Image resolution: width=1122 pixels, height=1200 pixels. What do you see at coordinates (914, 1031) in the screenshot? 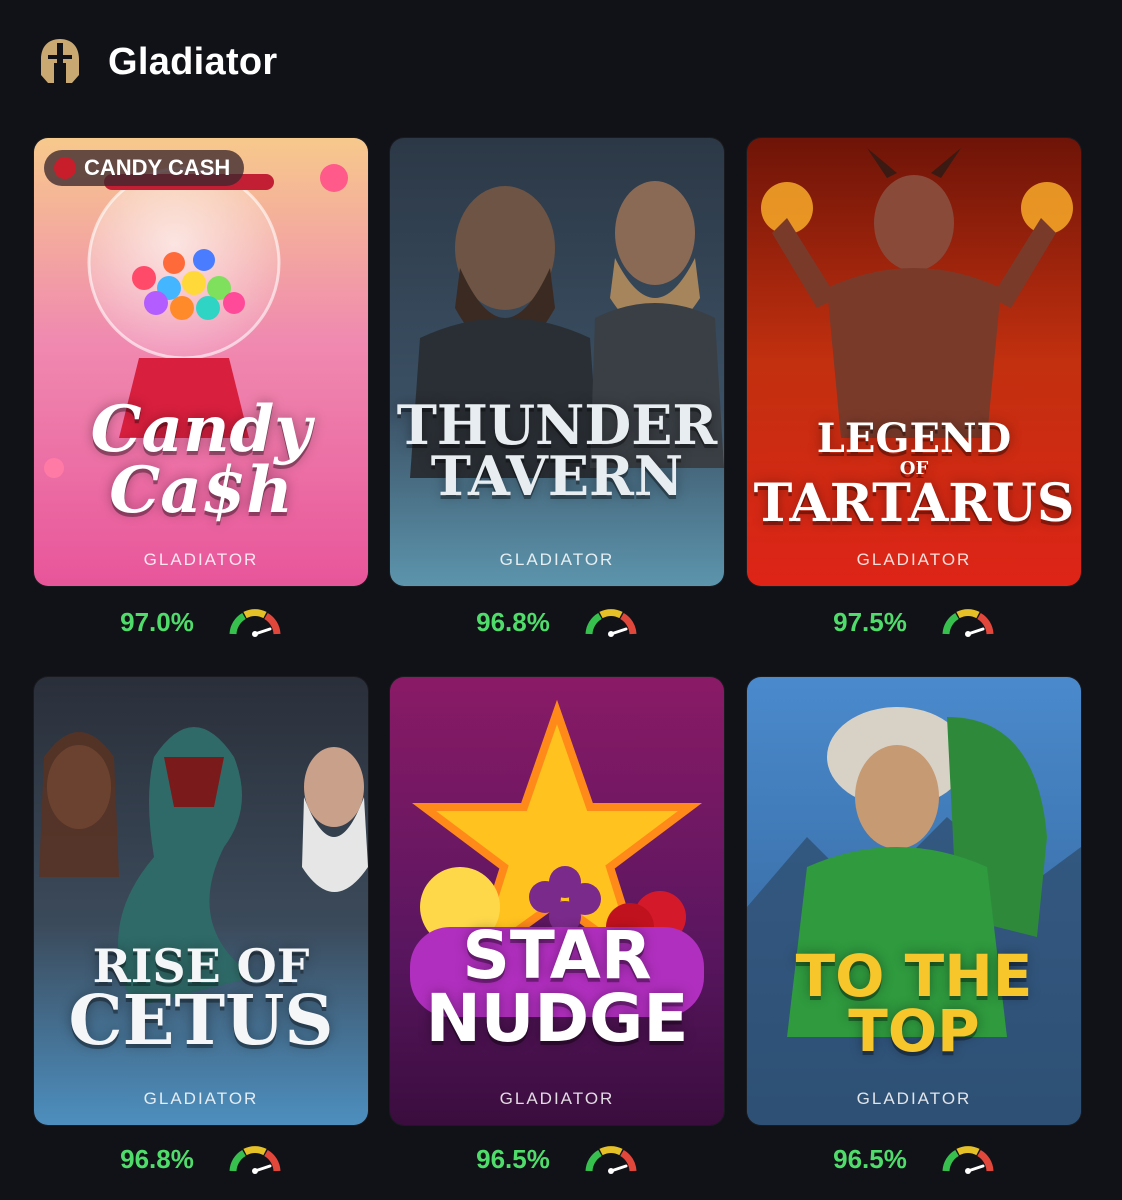
I see `title-line: TOP` at bounding box center [914, 1031].